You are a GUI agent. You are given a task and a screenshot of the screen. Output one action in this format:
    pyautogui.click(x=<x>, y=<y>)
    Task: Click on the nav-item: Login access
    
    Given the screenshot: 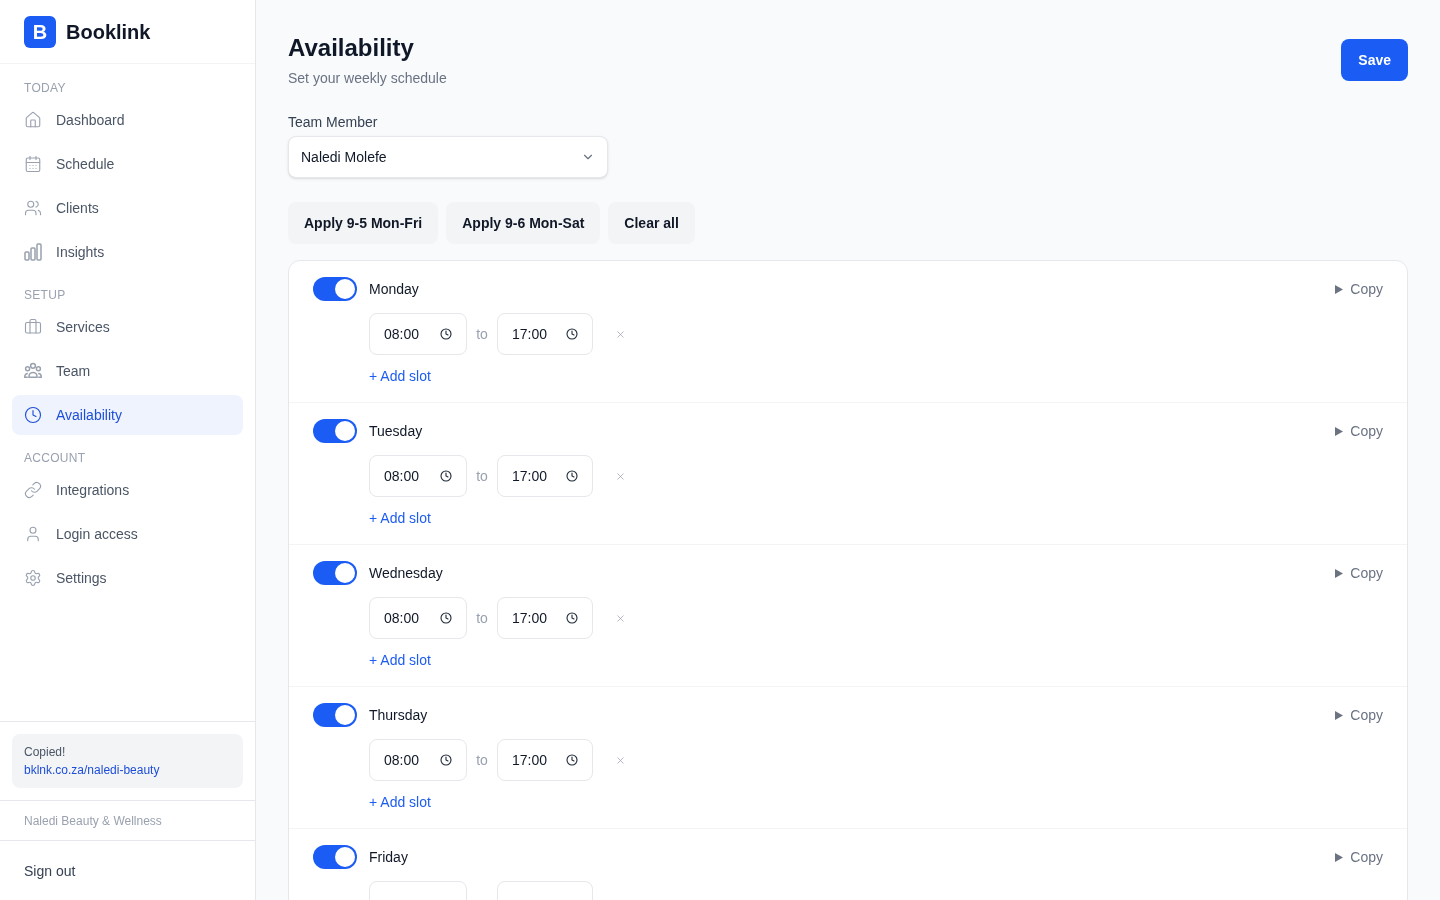 What is the action you would take?
    pyautogui.click(x=127, y=534)
    